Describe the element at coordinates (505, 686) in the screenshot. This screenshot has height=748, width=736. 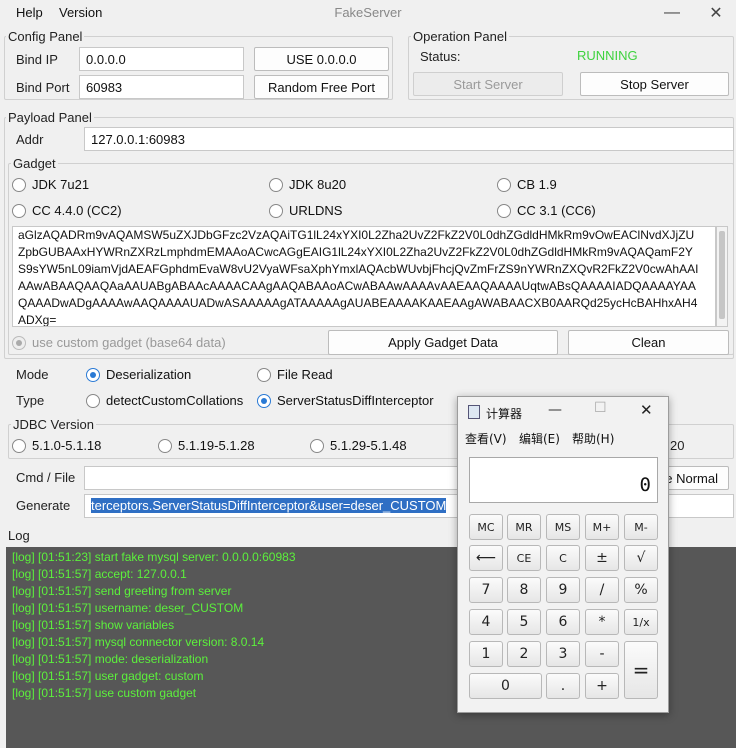
I see `key-0: 0` at that location.